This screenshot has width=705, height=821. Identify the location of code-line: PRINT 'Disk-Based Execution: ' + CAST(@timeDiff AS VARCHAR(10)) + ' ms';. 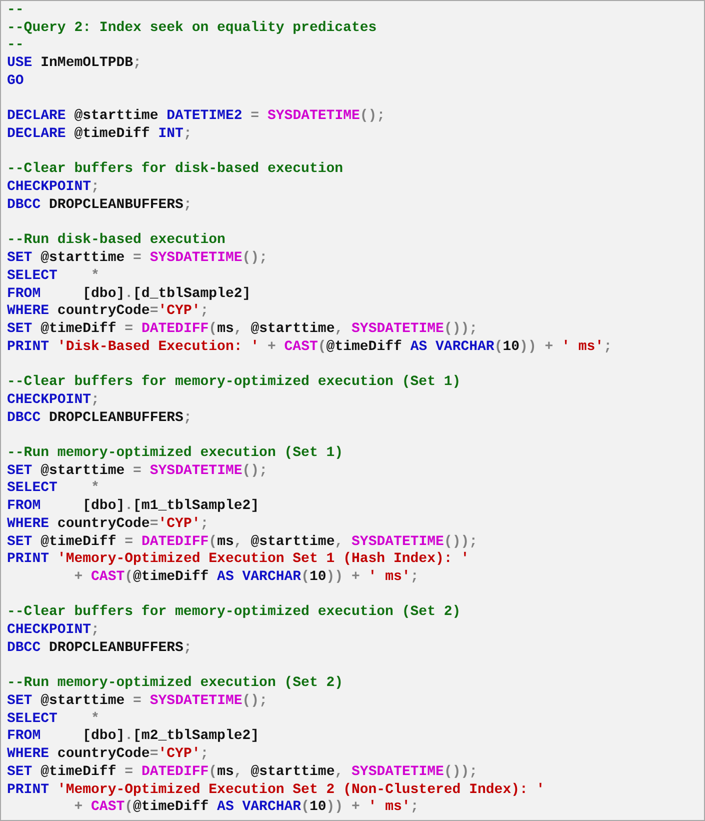
(309, 347).